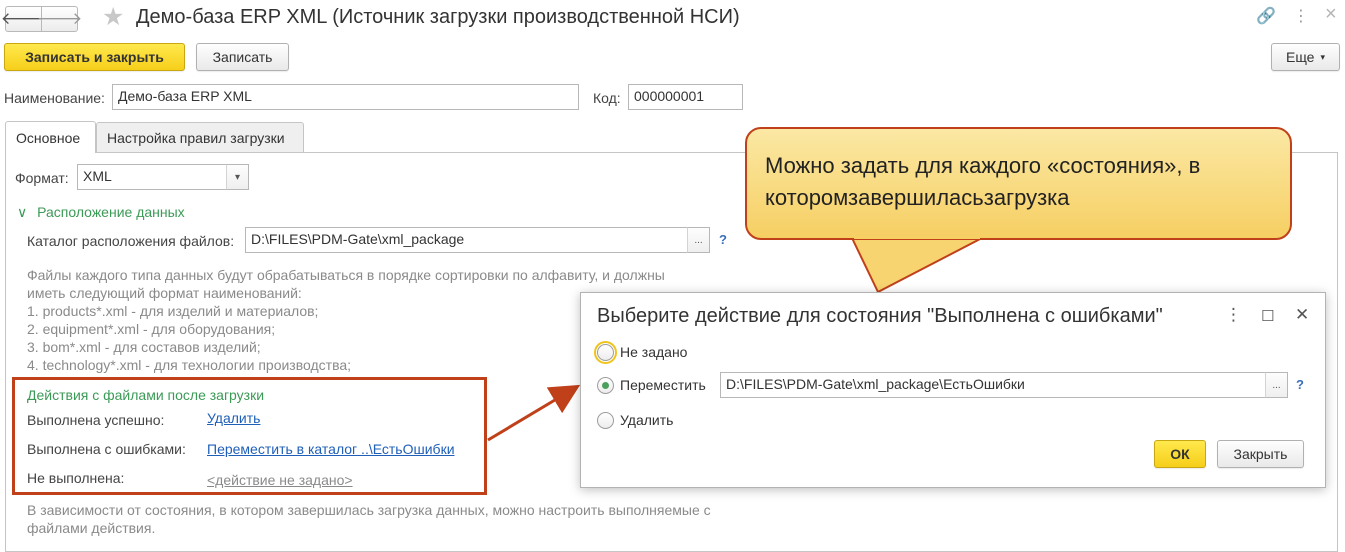  Describe the element at coordinates (605, 420) in the screenshot. I see `radio-delete` at that location.